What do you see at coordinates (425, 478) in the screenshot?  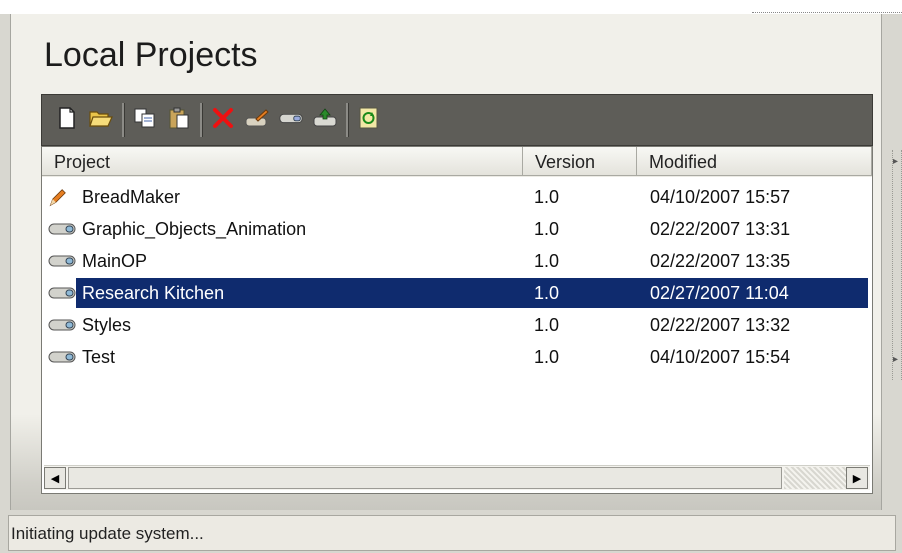 I see `scrollbar-thumb` at bounding box center [425, 478].